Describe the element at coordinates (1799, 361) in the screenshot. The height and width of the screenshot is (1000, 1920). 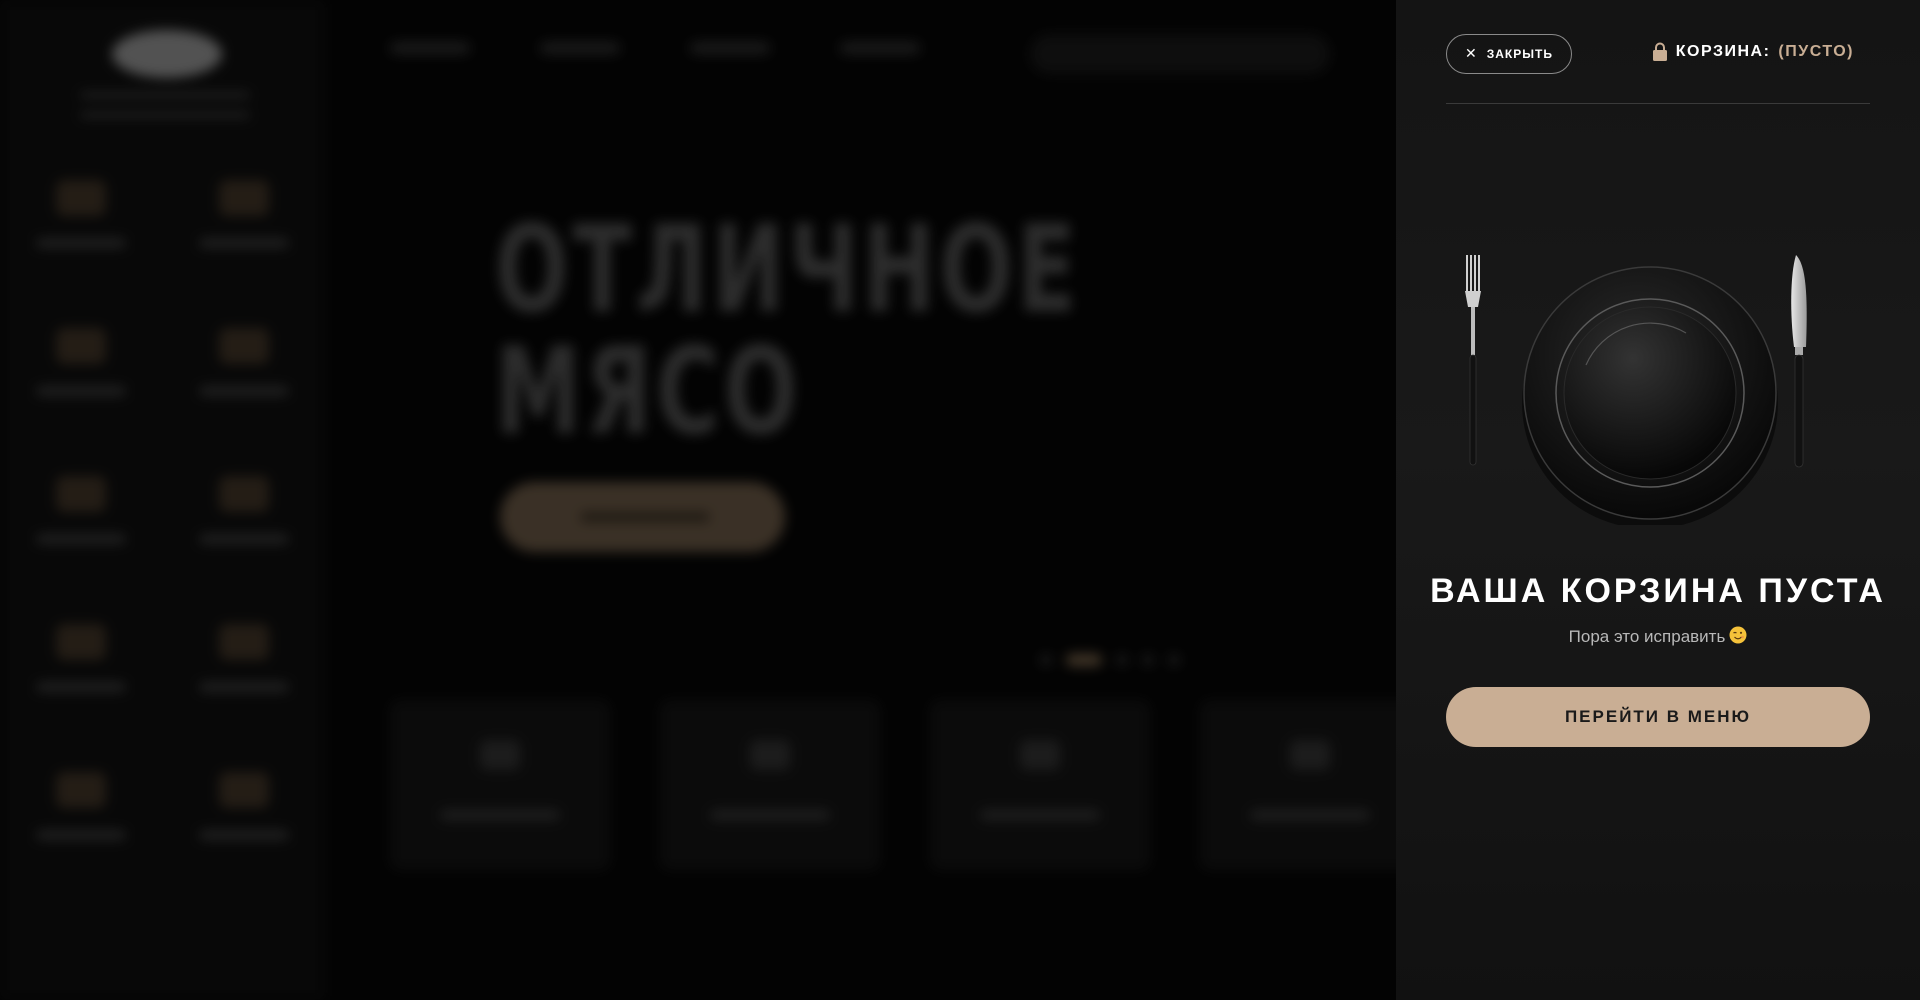
I see `knife-icon` at that location.